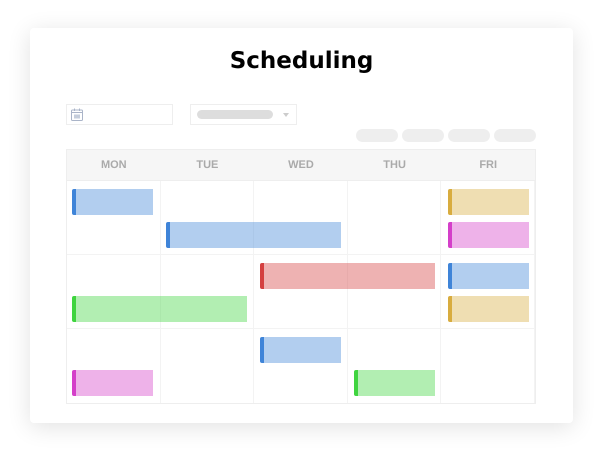 Image resolution: width=603 pixels, height=454 pixels. What do you see at coordinates (207, 165) in the screenshot?
I see `day-header: TUE` at bounding box center [207, 165].